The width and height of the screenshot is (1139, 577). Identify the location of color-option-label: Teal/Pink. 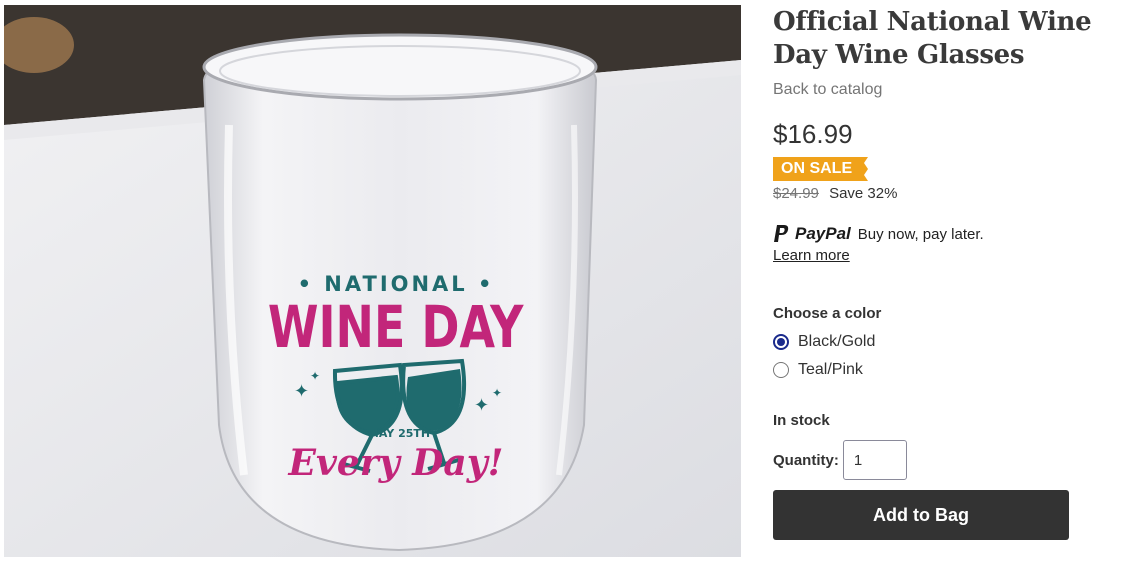
(830, 369).